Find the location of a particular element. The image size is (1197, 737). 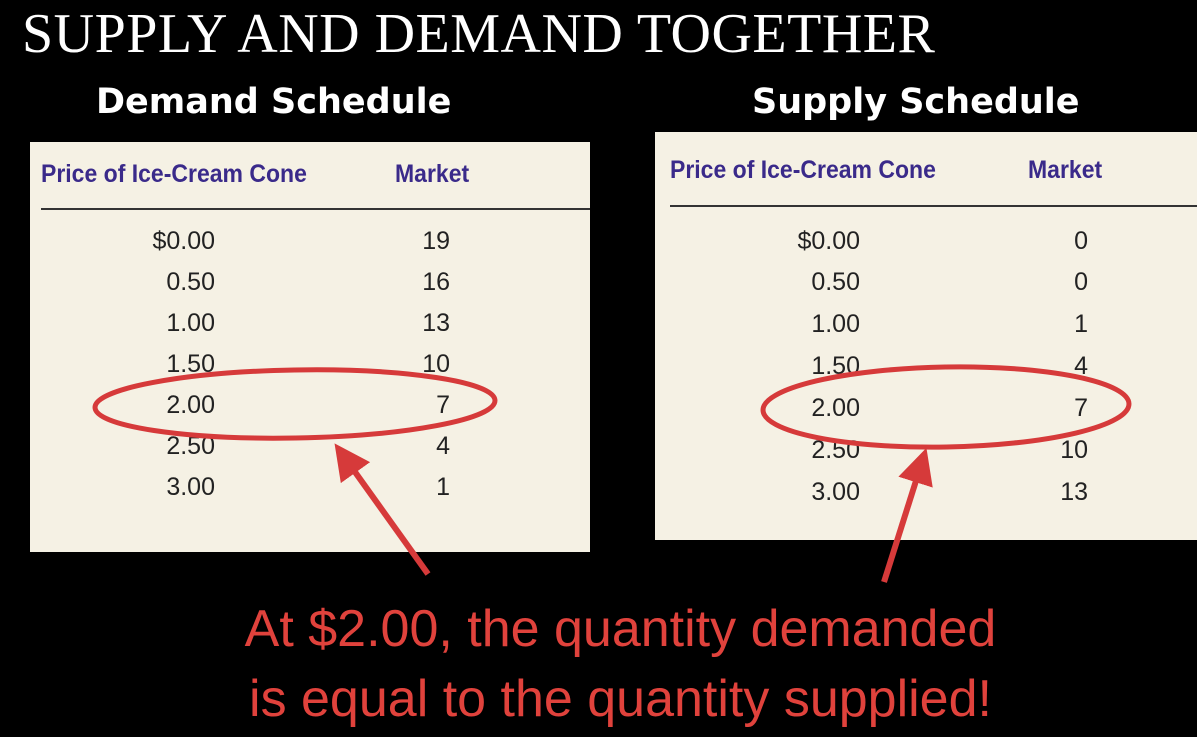

caption-line-2: is equal to the quantity supplied! is located at coordinates (620, 699).